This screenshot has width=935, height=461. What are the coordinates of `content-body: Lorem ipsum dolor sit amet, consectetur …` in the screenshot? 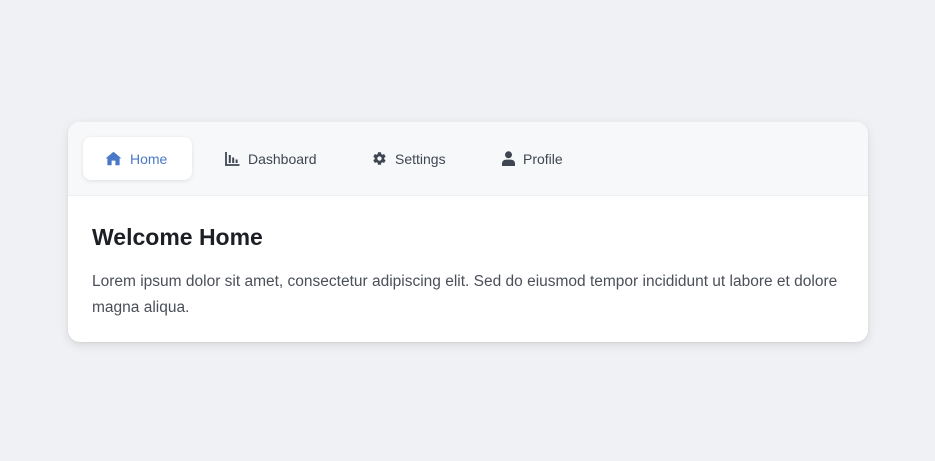 It's located at (465, 294).